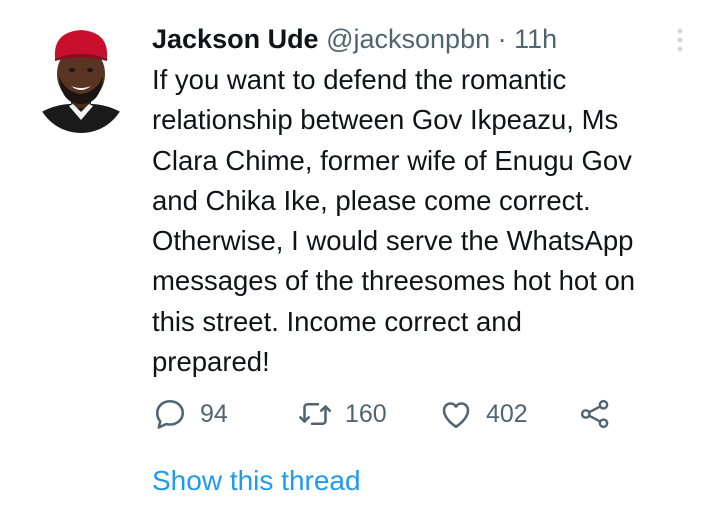 The width and height of the screenshot is (720, 517). What do you see at coordinates (315, 414) in the screenshot?
I see `retweet-icon` at bounding box center [315, 414].